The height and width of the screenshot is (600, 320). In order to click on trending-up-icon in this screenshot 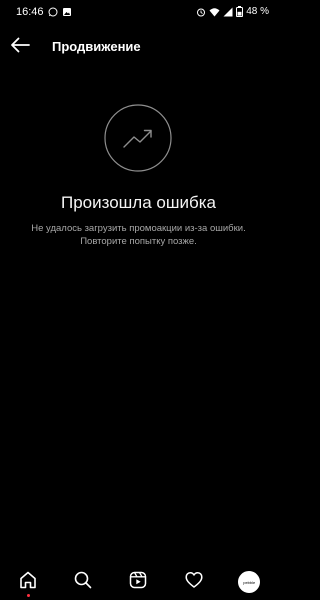, I will do `click(138, 138)`.